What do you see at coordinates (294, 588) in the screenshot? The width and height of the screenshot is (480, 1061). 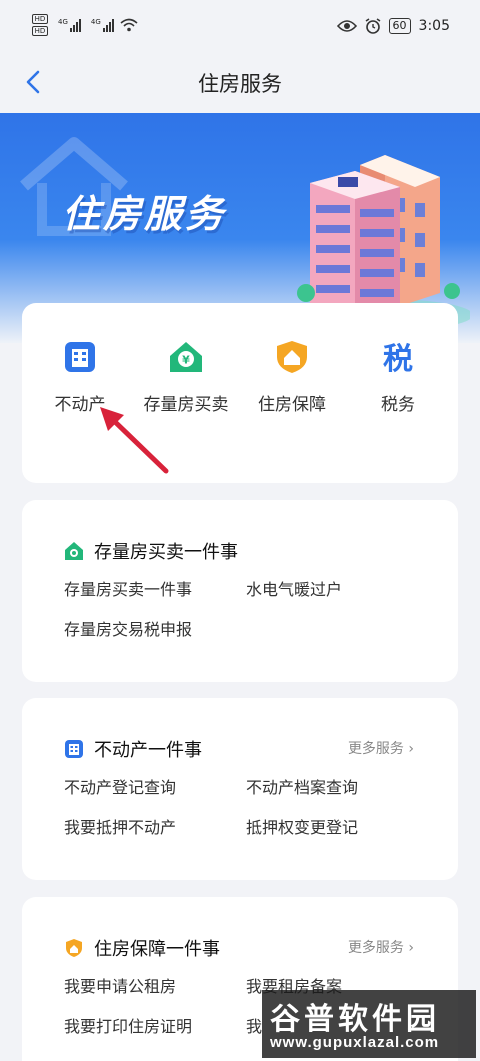 I see `service-link: 水电气暖过户` at bounding box center [294, 588].